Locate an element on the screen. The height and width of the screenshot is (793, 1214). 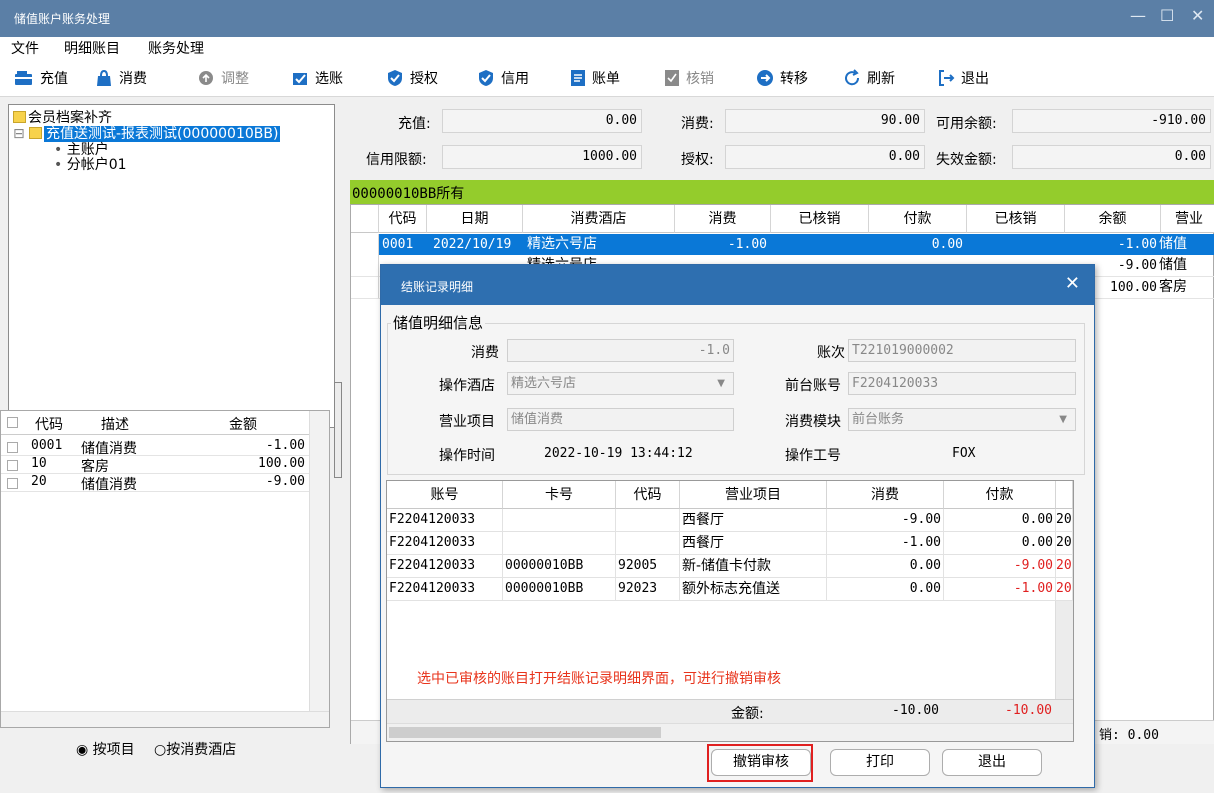
col-account: 账号 is located at coordinates (445, 495).